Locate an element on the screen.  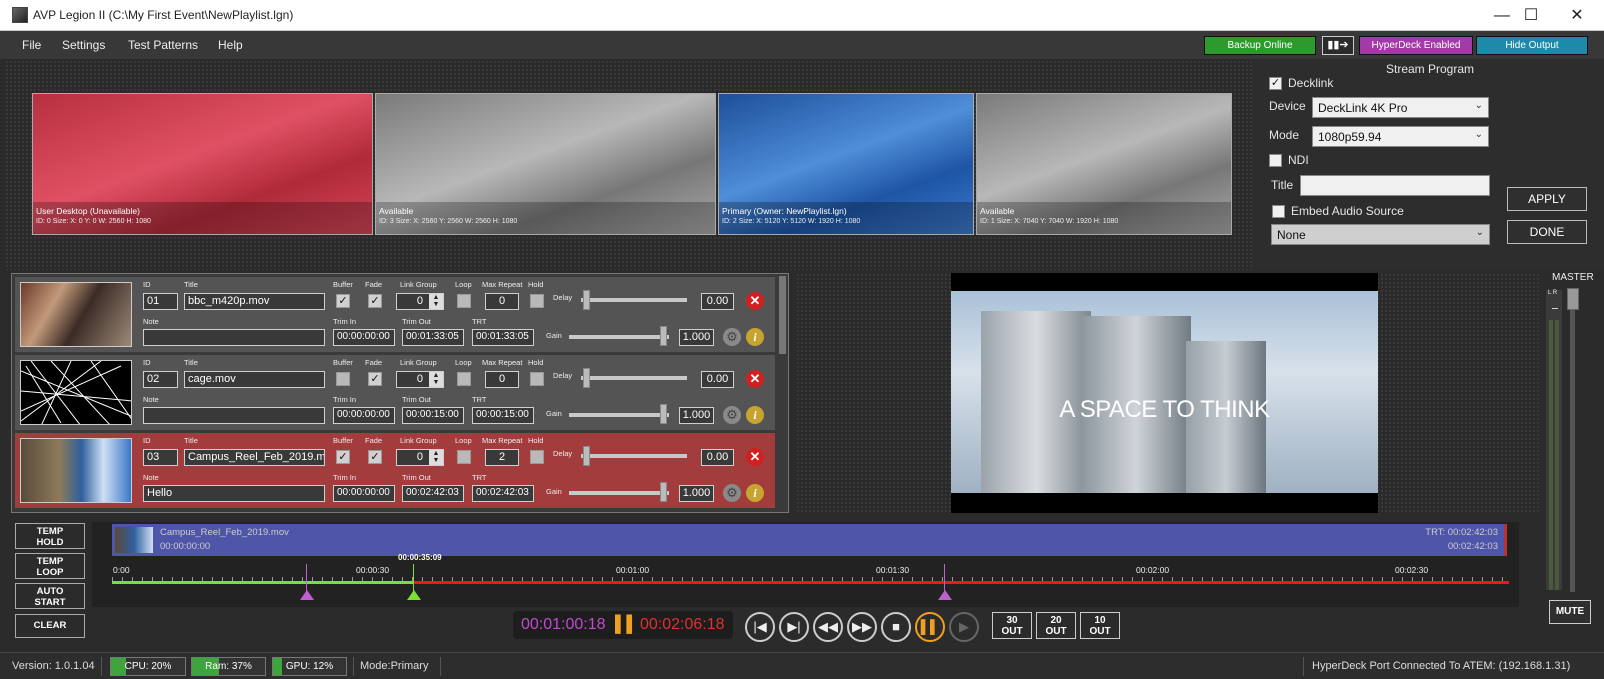
embed-audio-select: None ⌄ is located at coordinates (1380, 234).